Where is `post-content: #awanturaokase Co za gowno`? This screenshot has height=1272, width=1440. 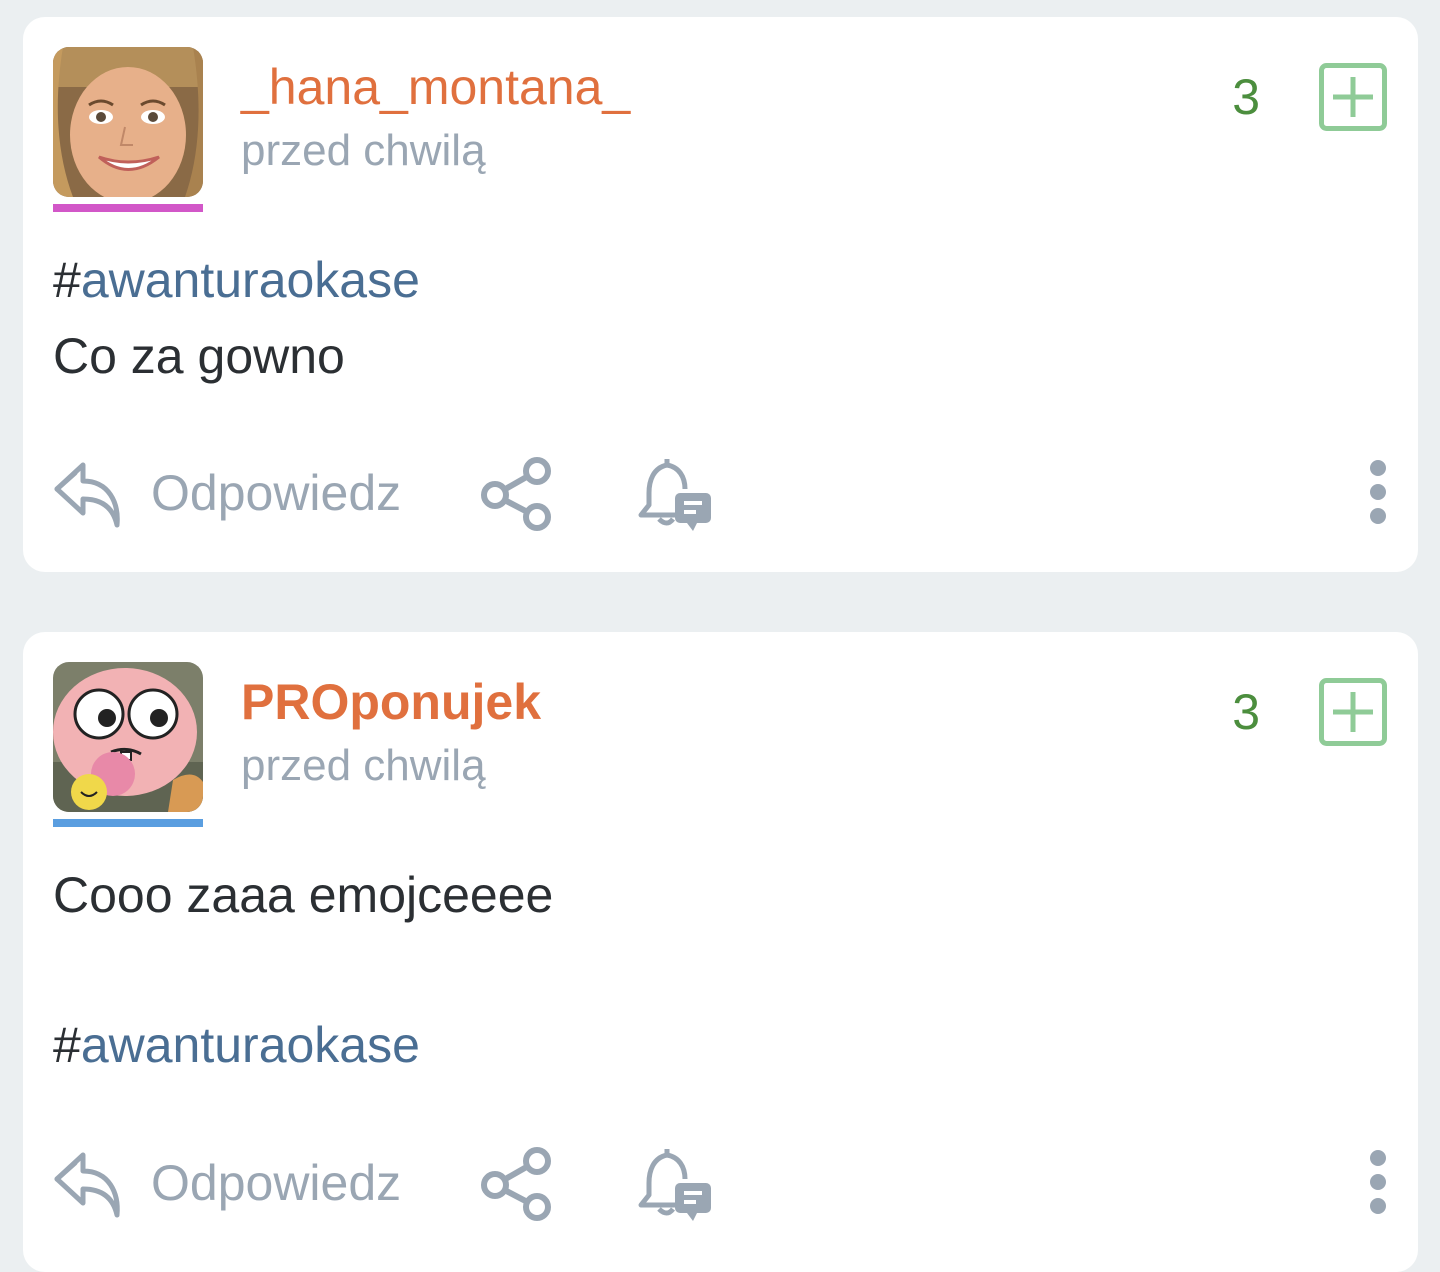 post-content: #awanturaokase Co za gowno is located at coordinates (720, 323).